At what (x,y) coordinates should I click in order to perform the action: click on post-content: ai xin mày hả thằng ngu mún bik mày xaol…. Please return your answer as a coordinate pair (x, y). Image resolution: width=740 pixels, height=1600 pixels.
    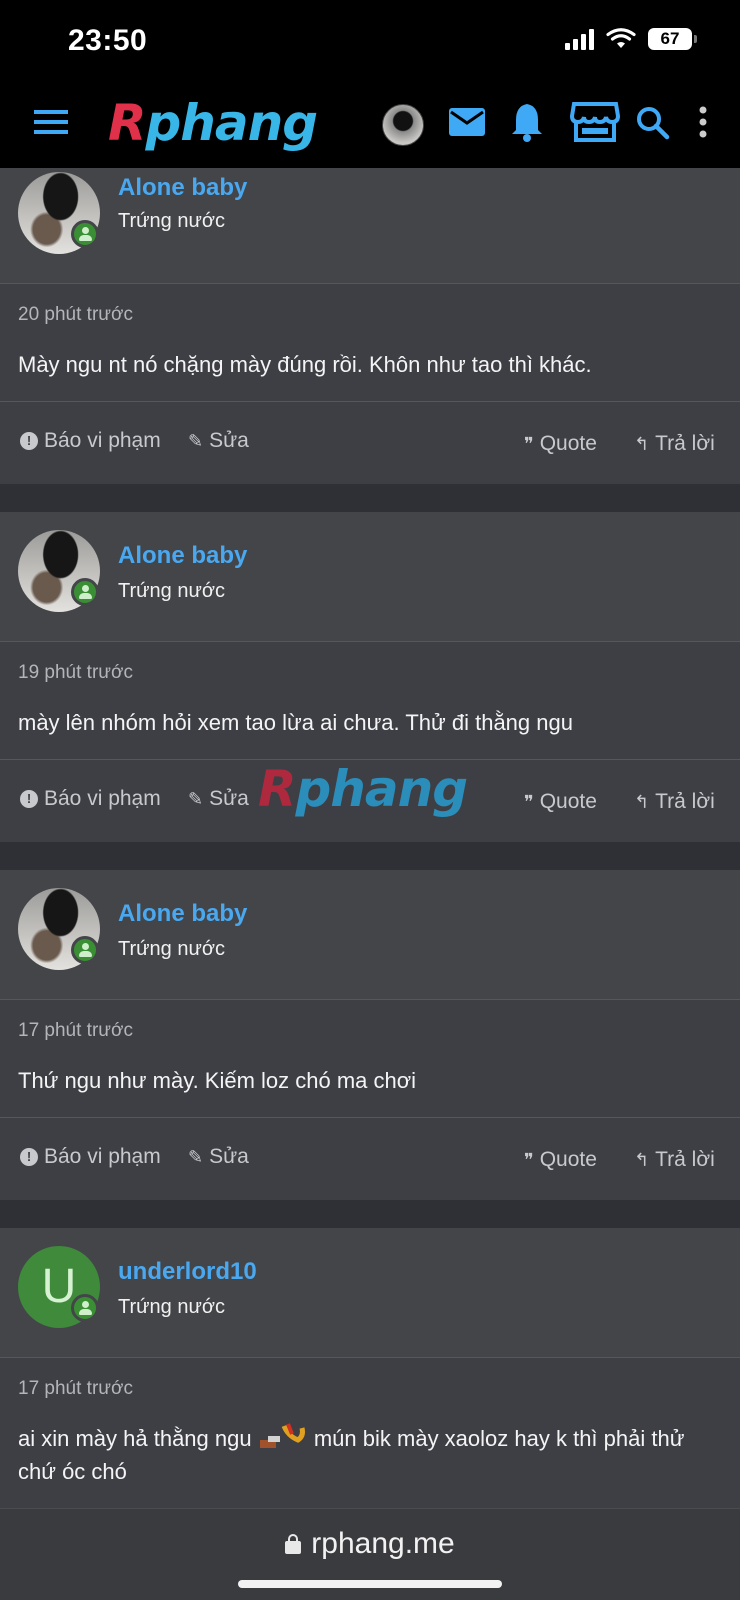
    Looking at the image, I should click on (370, 1455).